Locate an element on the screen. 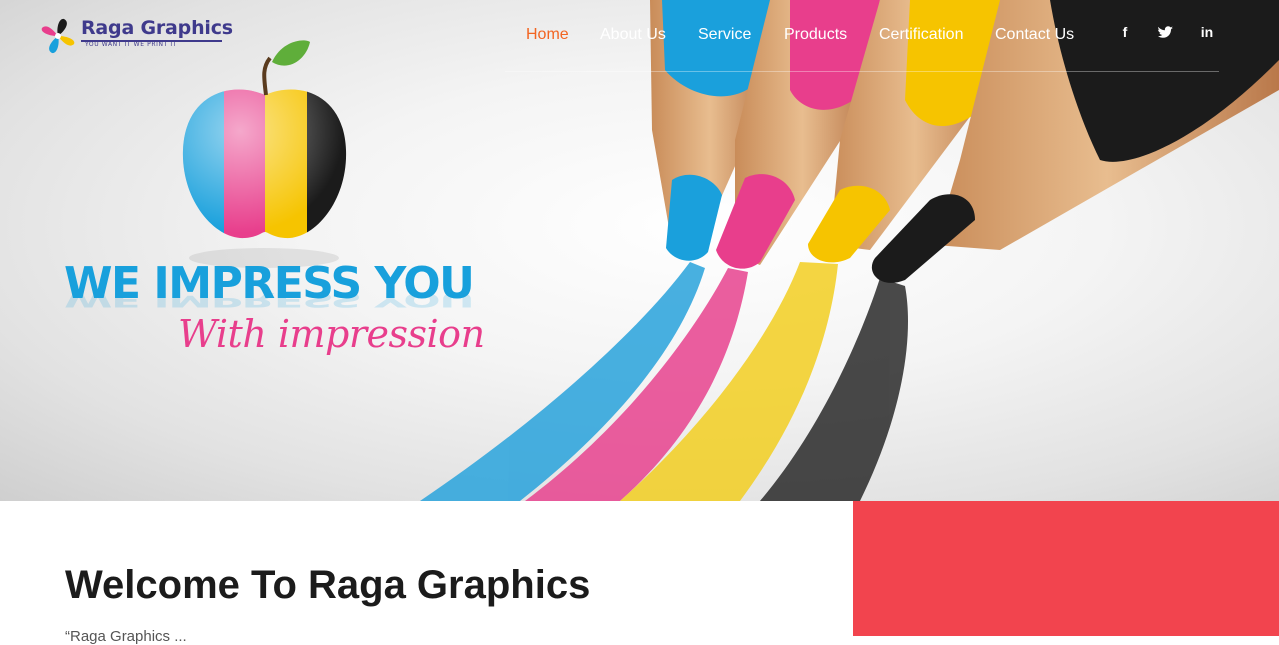  twitter-icon is located at coordinates (1165, 35).